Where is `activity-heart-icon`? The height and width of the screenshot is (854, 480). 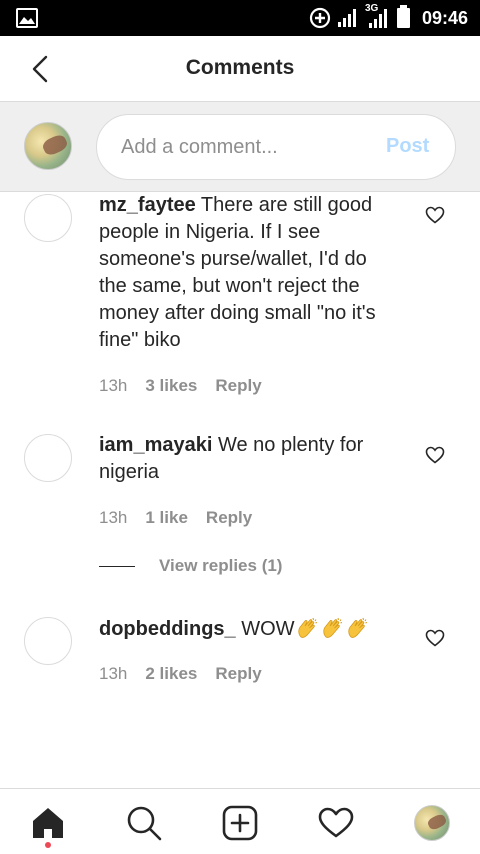 activity-heart-icon is located at coordinates (336, 822).